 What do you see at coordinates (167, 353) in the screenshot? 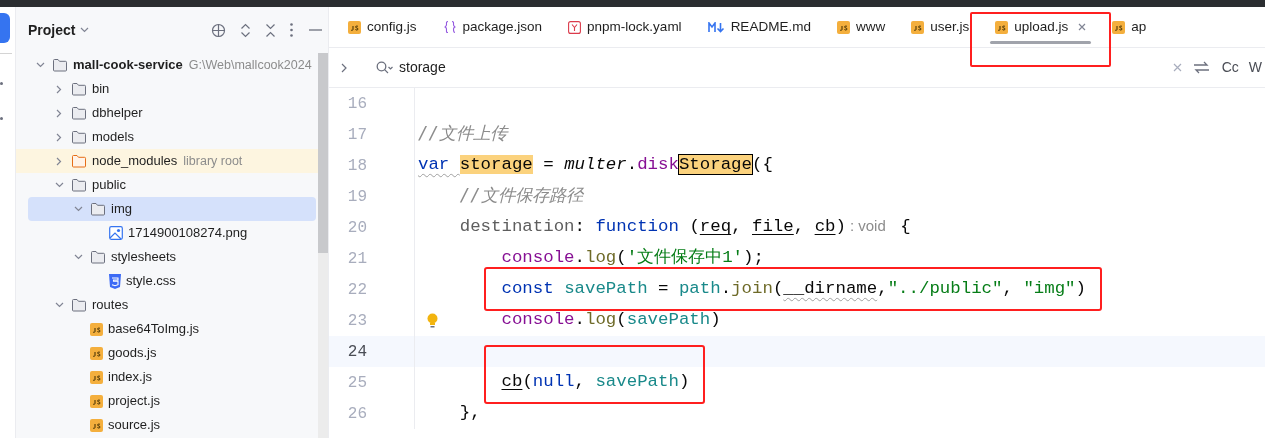
I see `tree-item: goods.js` at bounding box center [167, 353].